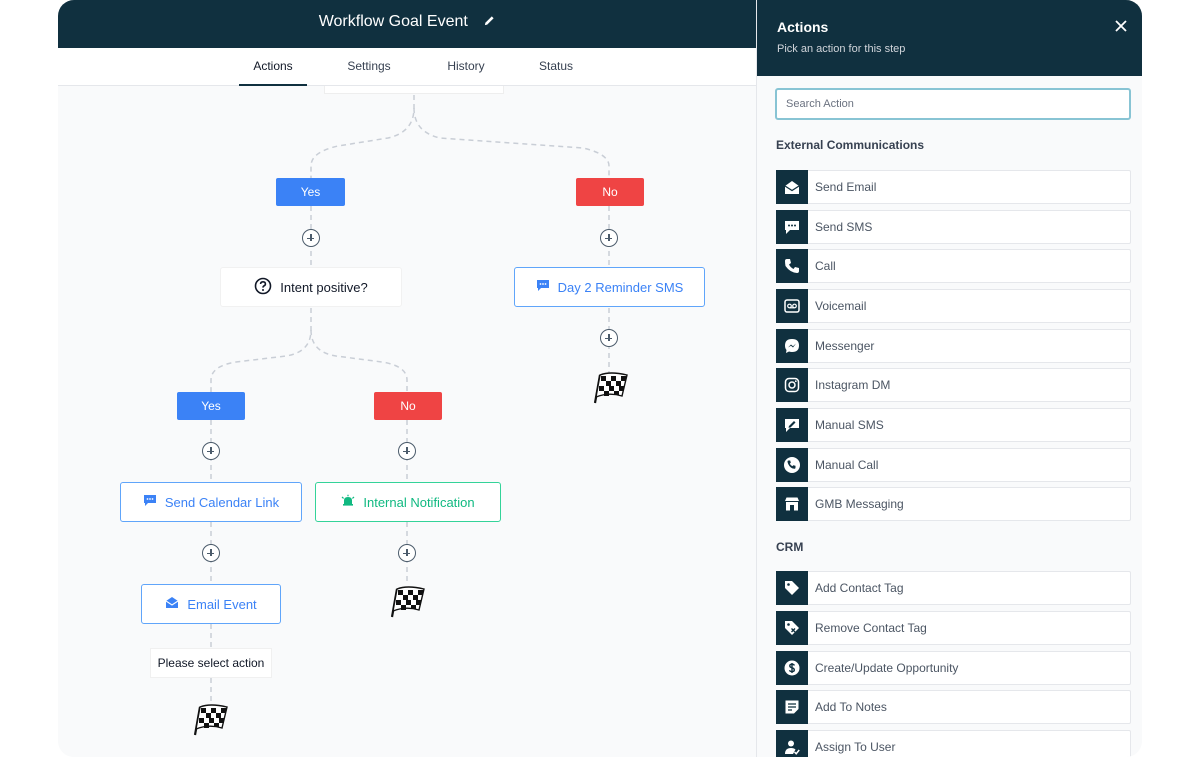 Image resolution: width=1200 pixels, height=762 pixels. What do you see at coordinates (859, 588) in the screenshot?
I see `action-label: Add Contact Tag` at bounding box center [859, 588].